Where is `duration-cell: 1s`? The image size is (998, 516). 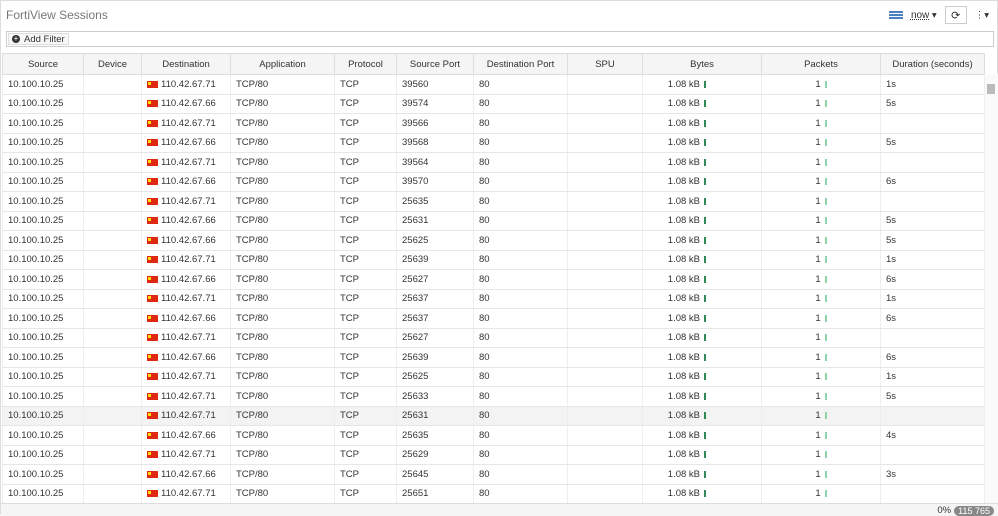
duration-cell: 1s is located at coordinates (932, 84).